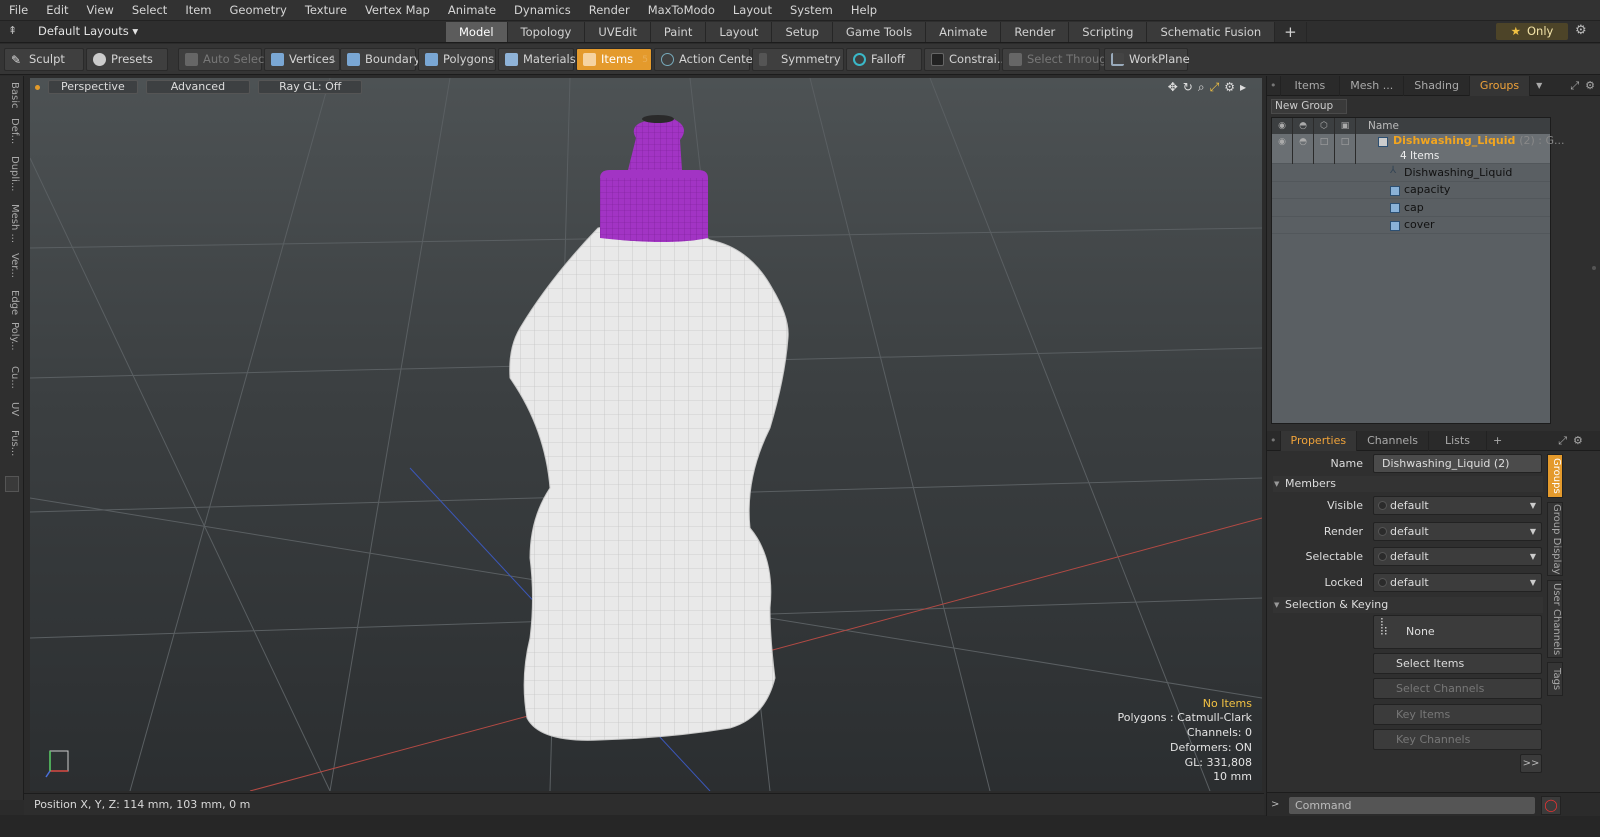 The image size is (1600, 837). Describe the element at coordinates (1108, 32) in the screenshot. I see `tab-scripting: Scripting` at that location.